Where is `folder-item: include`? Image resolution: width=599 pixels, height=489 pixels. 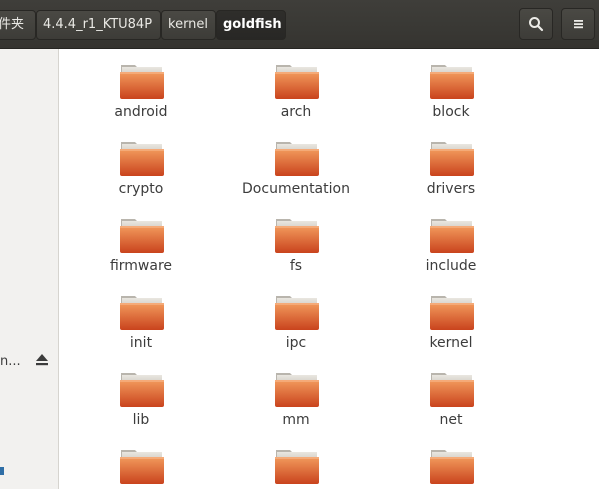 folder-item: include is located at coordinates (451, 240).